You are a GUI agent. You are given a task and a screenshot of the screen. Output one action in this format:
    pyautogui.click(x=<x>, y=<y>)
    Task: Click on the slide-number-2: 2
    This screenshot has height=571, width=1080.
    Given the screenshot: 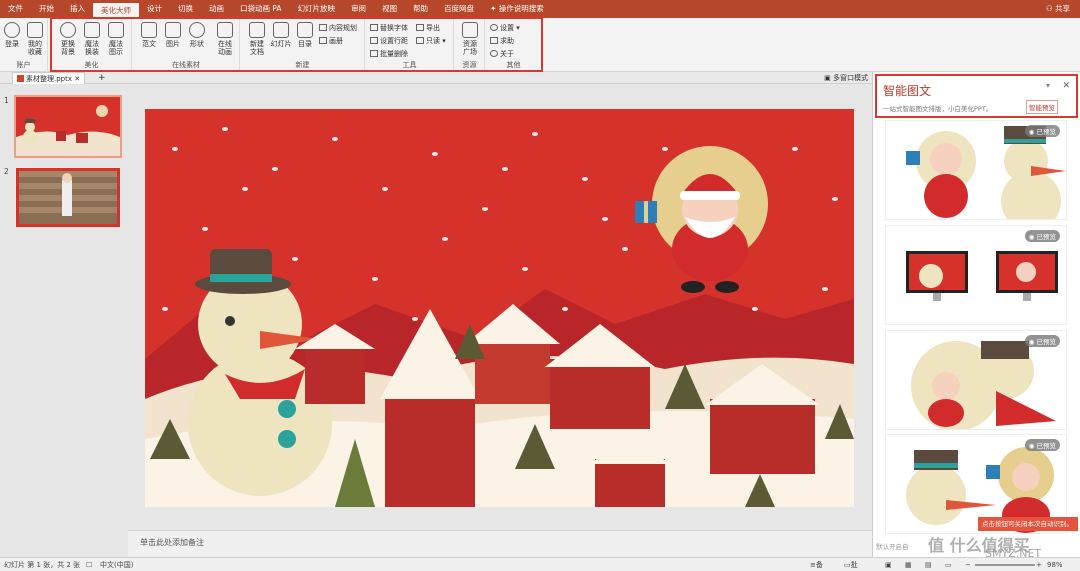 What is the action you would take?
    pyautogui.click(x=6, y=171)
    